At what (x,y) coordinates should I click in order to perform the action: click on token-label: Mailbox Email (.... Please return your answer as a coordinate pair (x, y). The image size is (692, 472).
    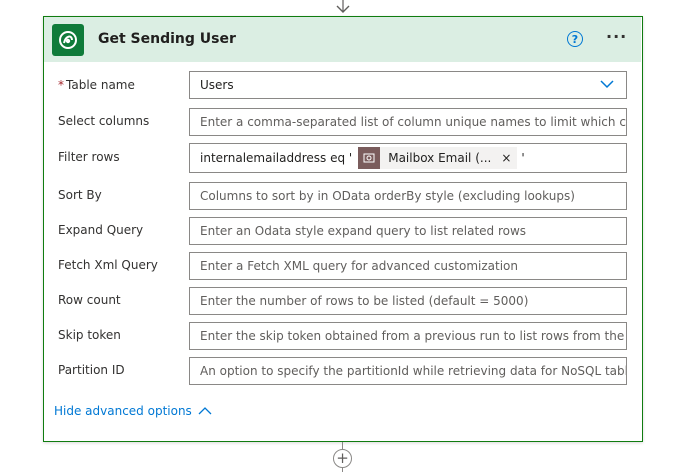
    Looking at the image, I should click on (440, 158).